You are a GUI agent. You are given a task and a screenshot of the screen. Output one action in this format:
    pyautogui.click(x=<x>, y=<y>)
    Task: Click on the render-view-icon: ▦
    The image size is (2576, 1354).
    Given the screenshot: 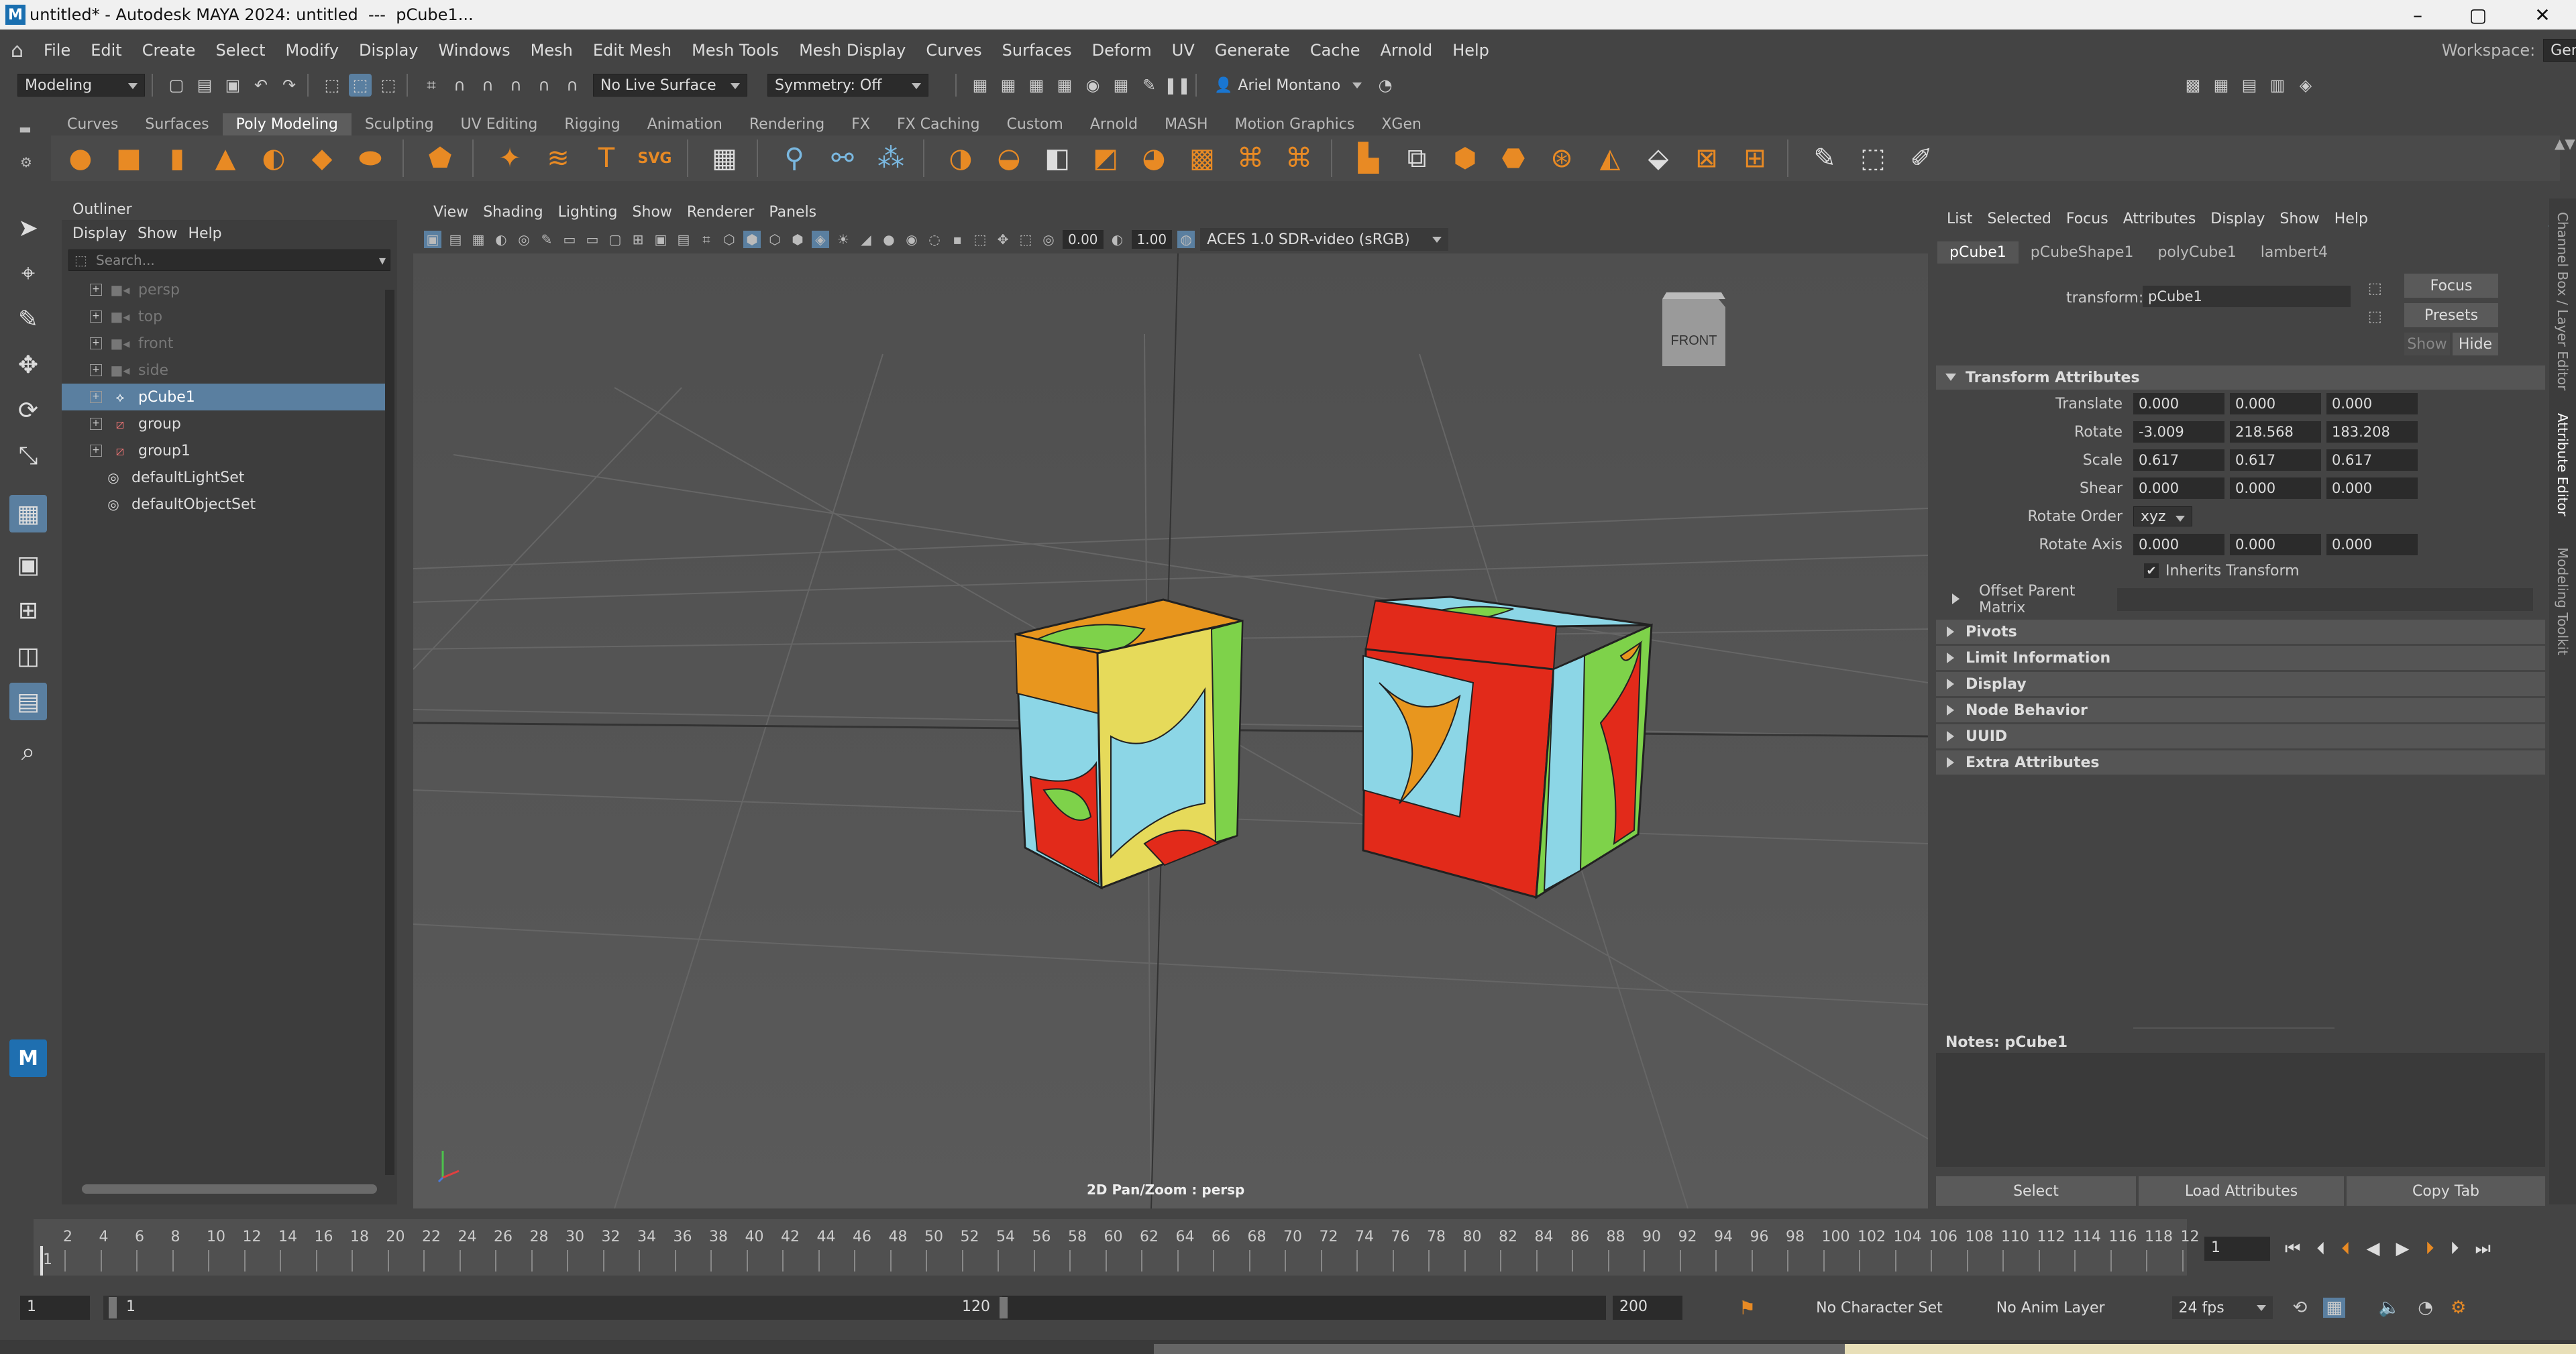 What is the action you would take?
    pyautogui.click(x=980, y=85)
    